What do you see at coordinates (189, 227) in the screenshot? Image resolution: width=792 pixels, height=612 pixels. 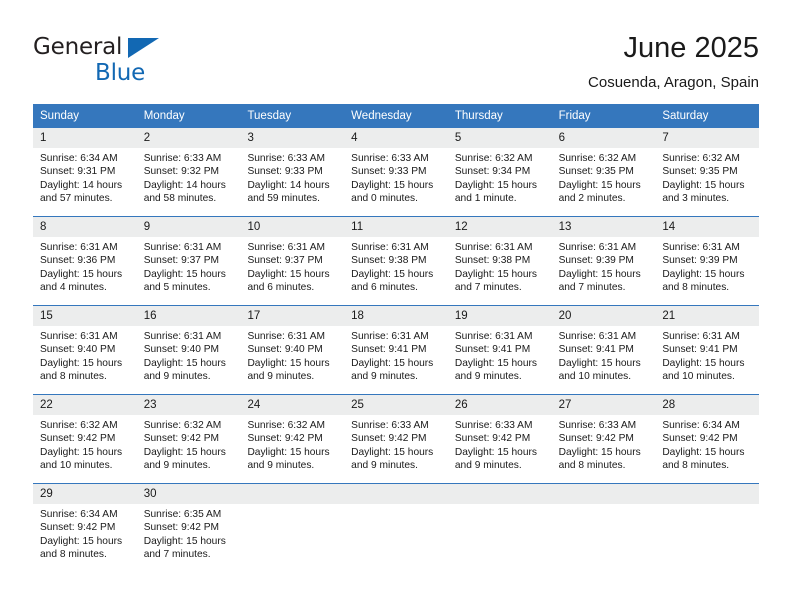 I see `day-number: 9` at bounding box center [189, 227].